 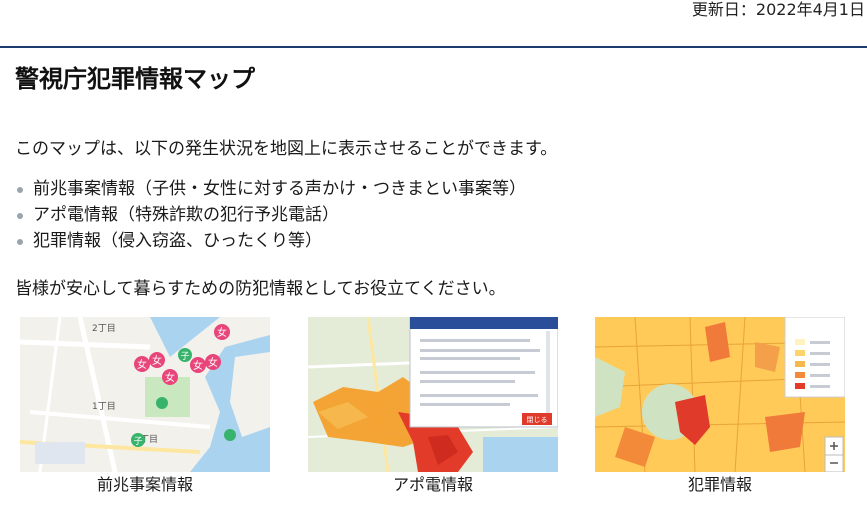 I want to click on map-card-precursor: 2丁目 1丁目 丁目 女 女 女 女 女 女 子 子 前兆事案情報, so click(x=145, y=406).